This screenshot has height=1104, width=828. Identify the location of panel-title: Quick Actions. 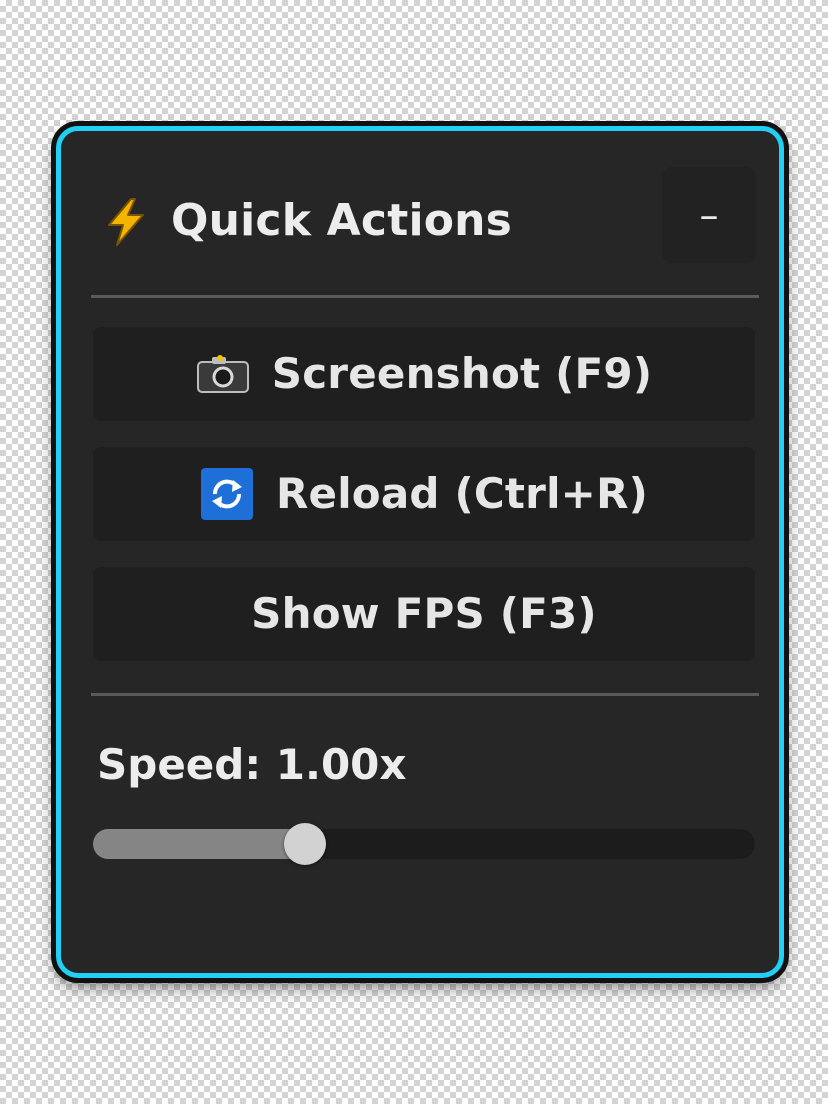
(342, 220).